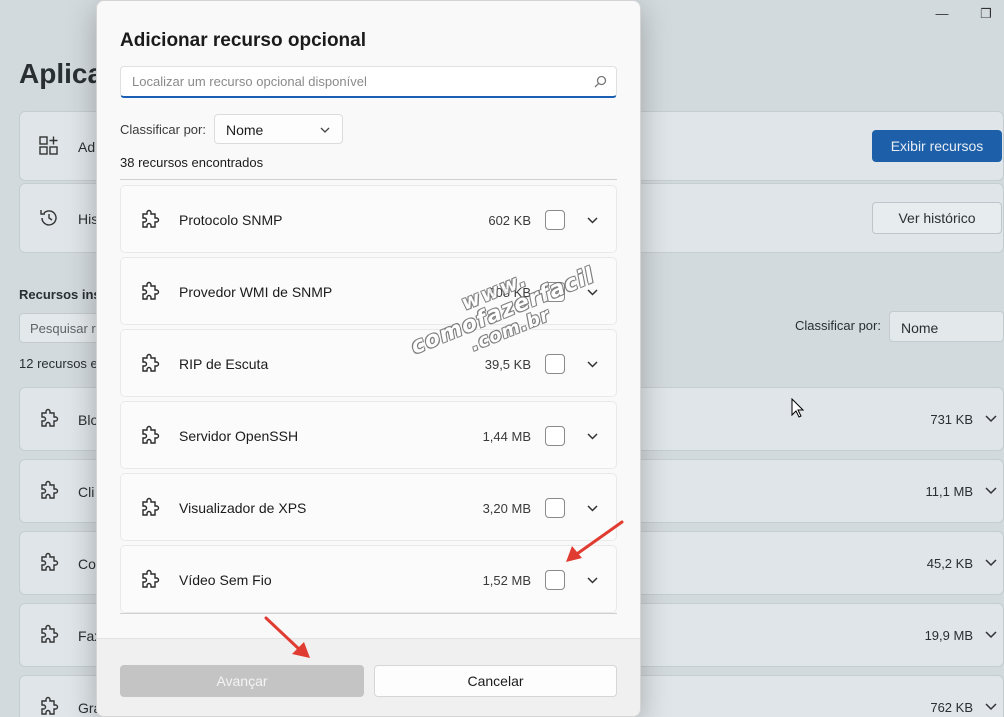 The image size is (1004, 717). What do you see at coordinates (495, 681) in the screenshot?
I see `cancel-button: Cancelar` at bounding box center [495, 681].